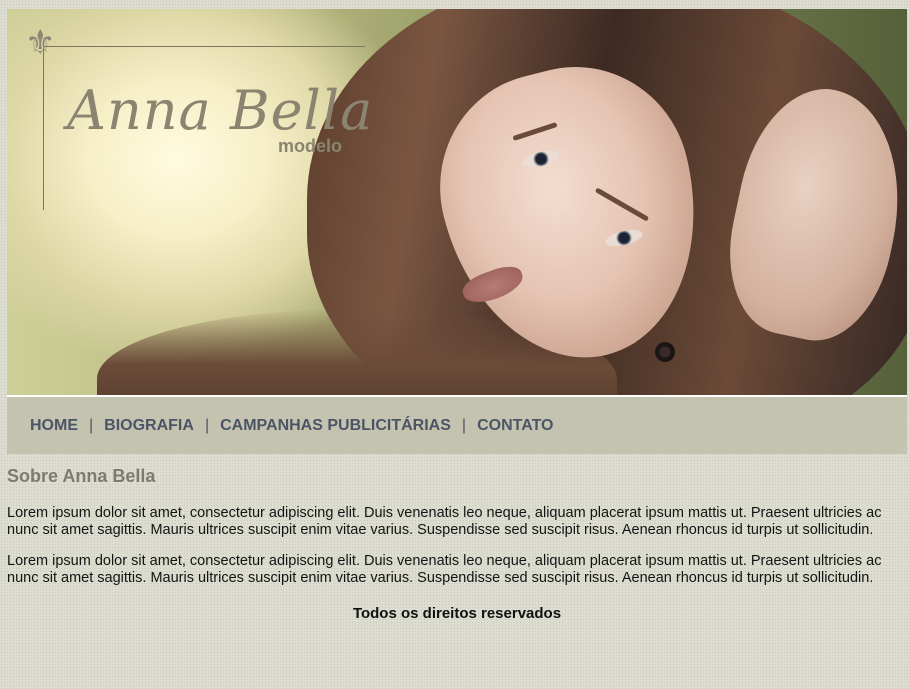 This screenshot has width=909, height=689. What do you see at coordinates (54, 426) in the screenshot?
I see `nav-item-home: HOME` at bounding box center [54, 426].